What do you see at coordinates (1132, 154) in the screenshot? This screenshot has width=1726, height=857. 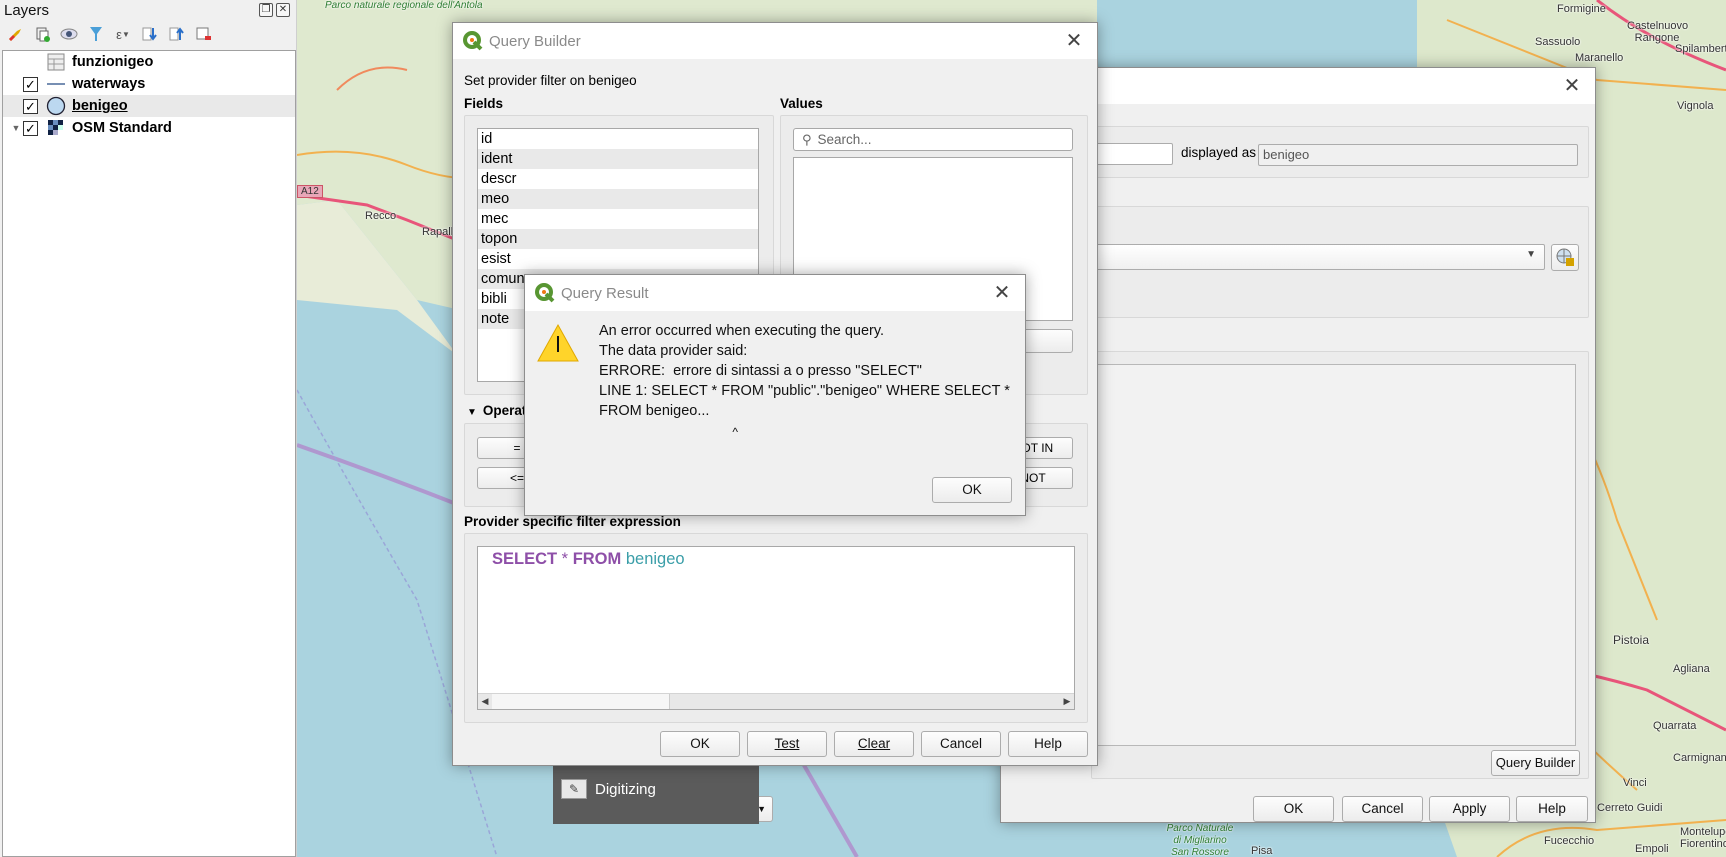 I see `layer-name-field` at bounding box center [1132, 154].